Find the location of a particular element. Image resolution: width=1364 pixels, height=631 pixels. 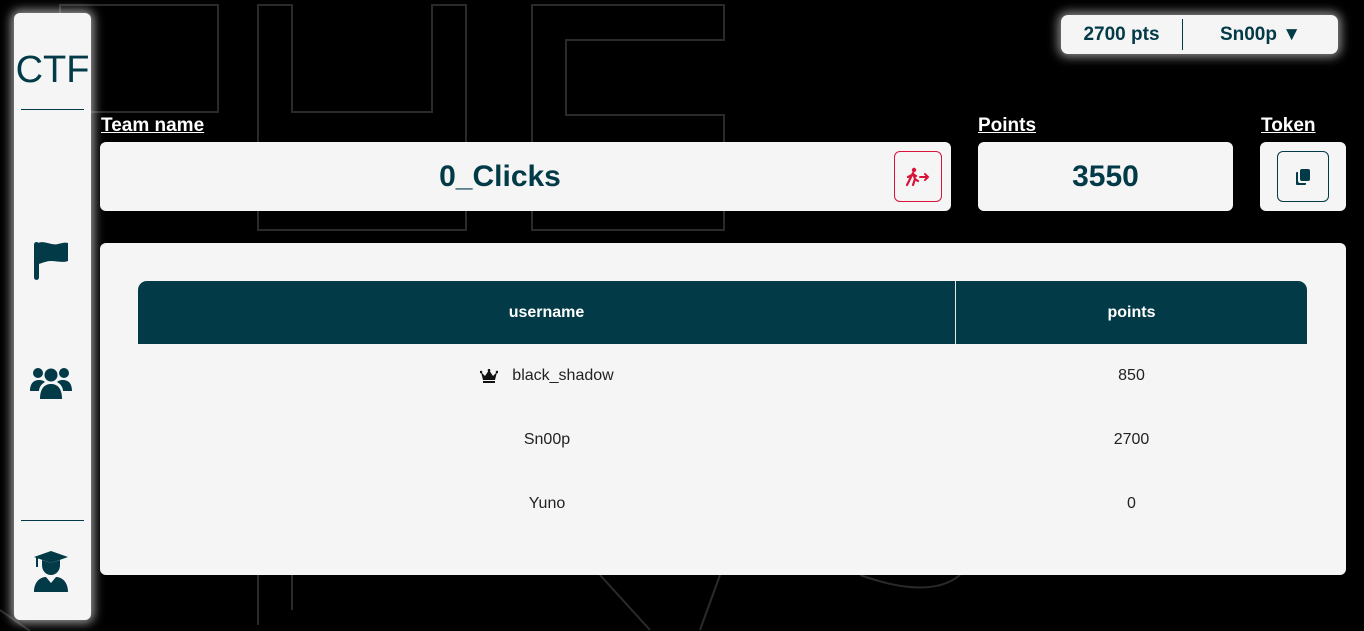

token-label: Token is located at coordinates (1288, 125).